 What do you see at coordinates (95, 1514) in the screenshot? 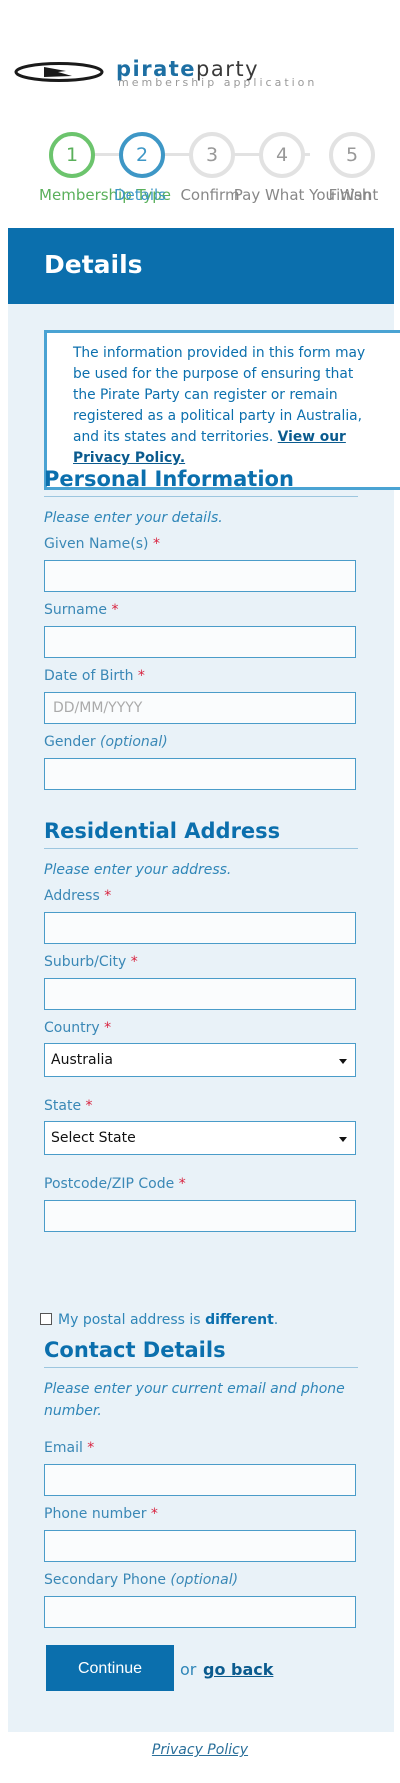
I see `phone-label-text: Phone number` at bounding box center [95, 1514].